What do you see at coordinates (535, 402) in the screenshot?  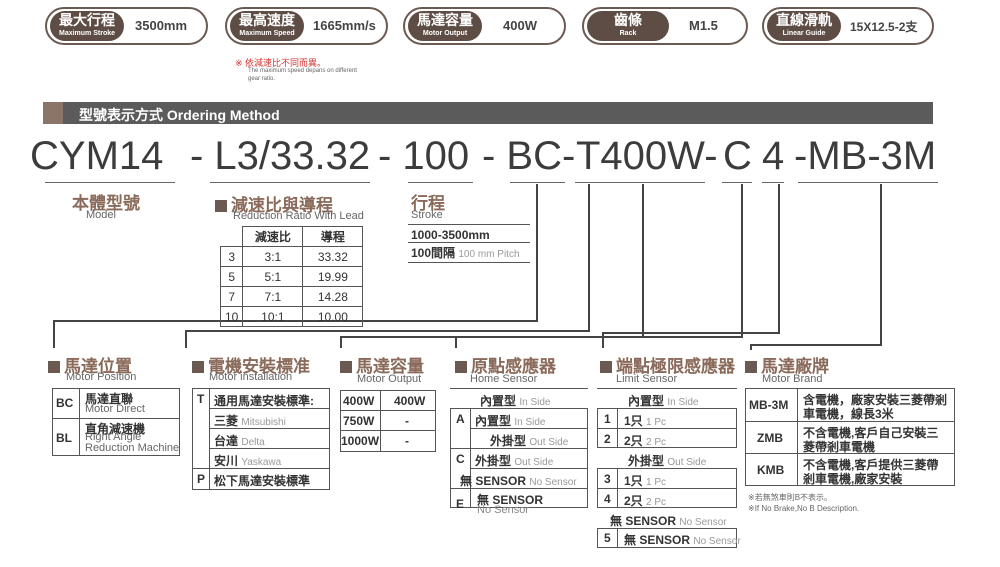 I see `home-sensor-en: In Side` at bounding box center [535, 402].